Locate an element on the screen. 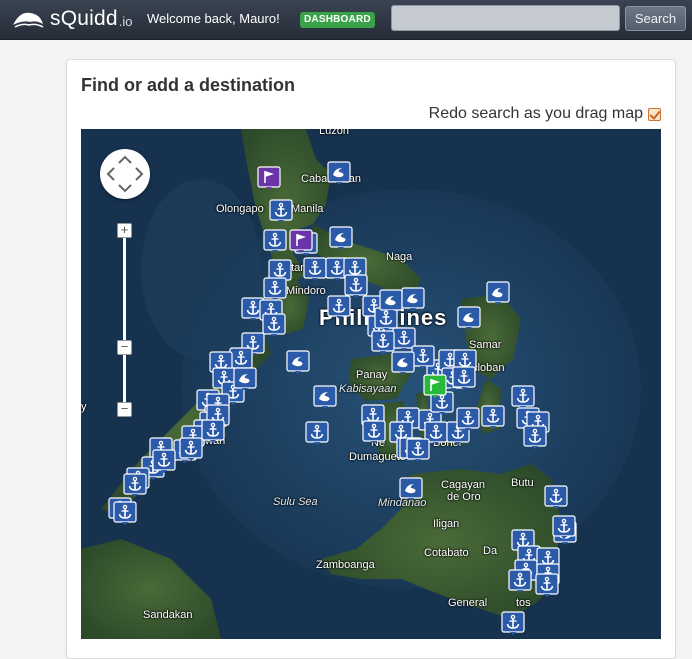  map-label-manila: Manila is located at coordinates (307, 209).